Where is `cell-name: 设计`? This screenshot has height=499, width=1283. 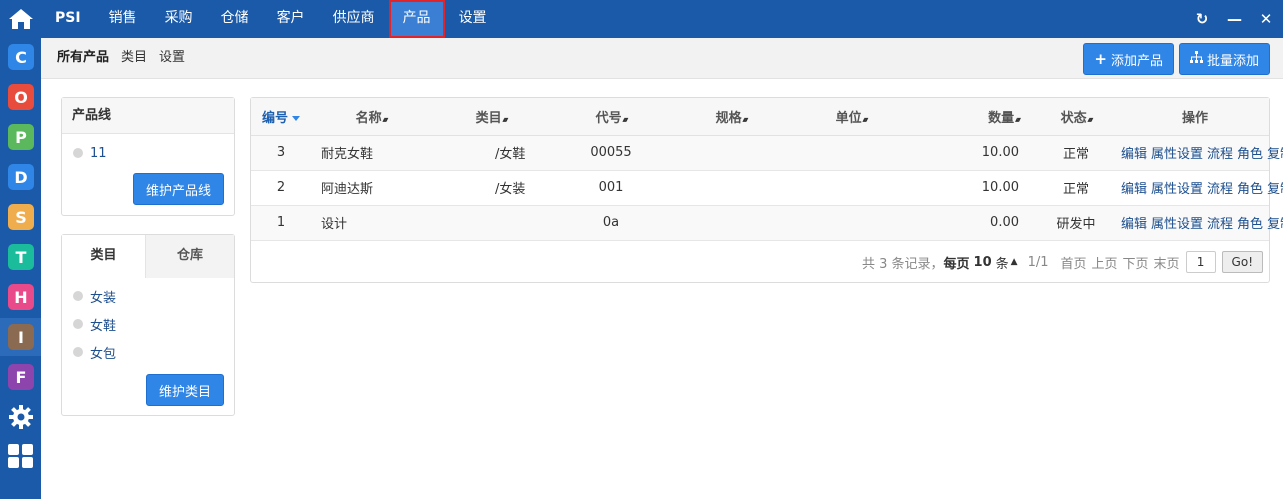
cell-name: 设计 is located at coordinates (371, 223).